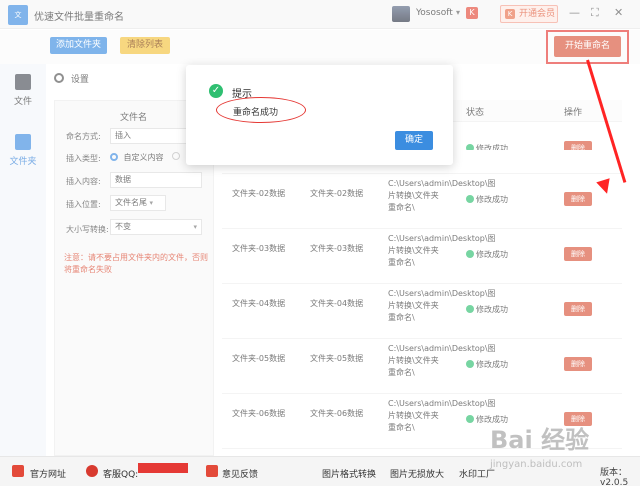  I want to click on image-convert-link: 图片格式转换, so click(349, 473).